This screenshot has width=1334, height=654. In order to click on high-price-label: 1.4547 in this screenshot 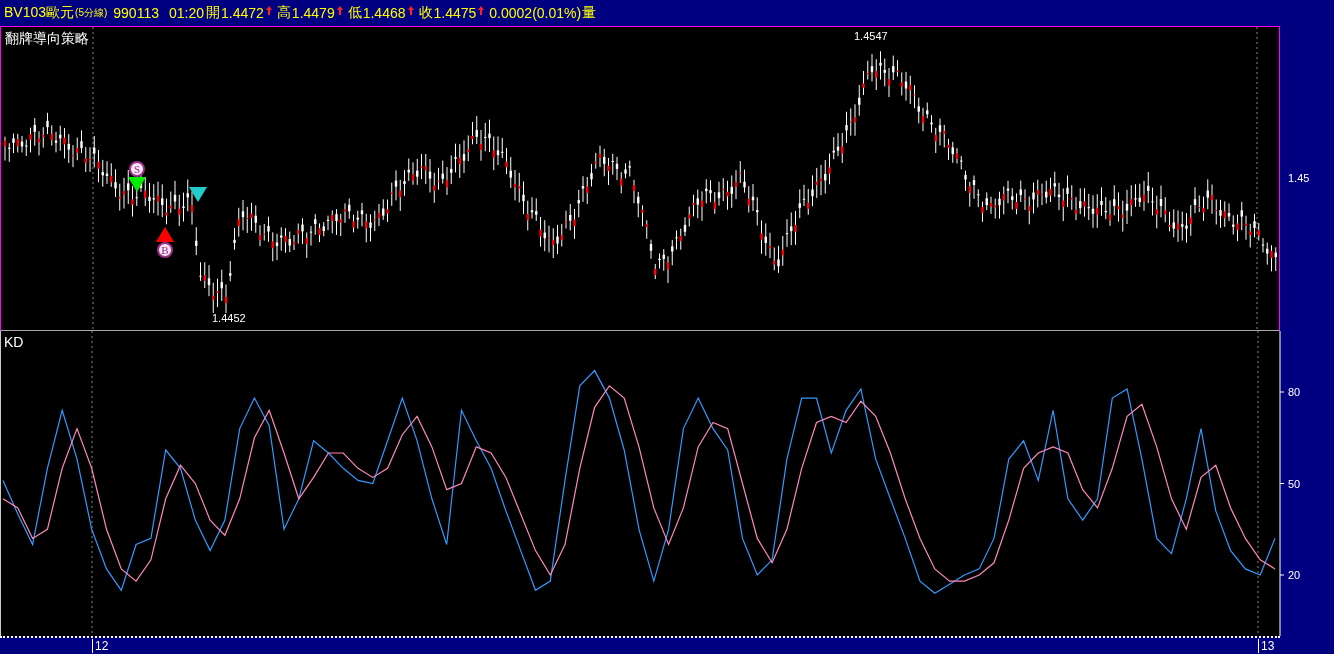, I will do `click(871, 36)`.